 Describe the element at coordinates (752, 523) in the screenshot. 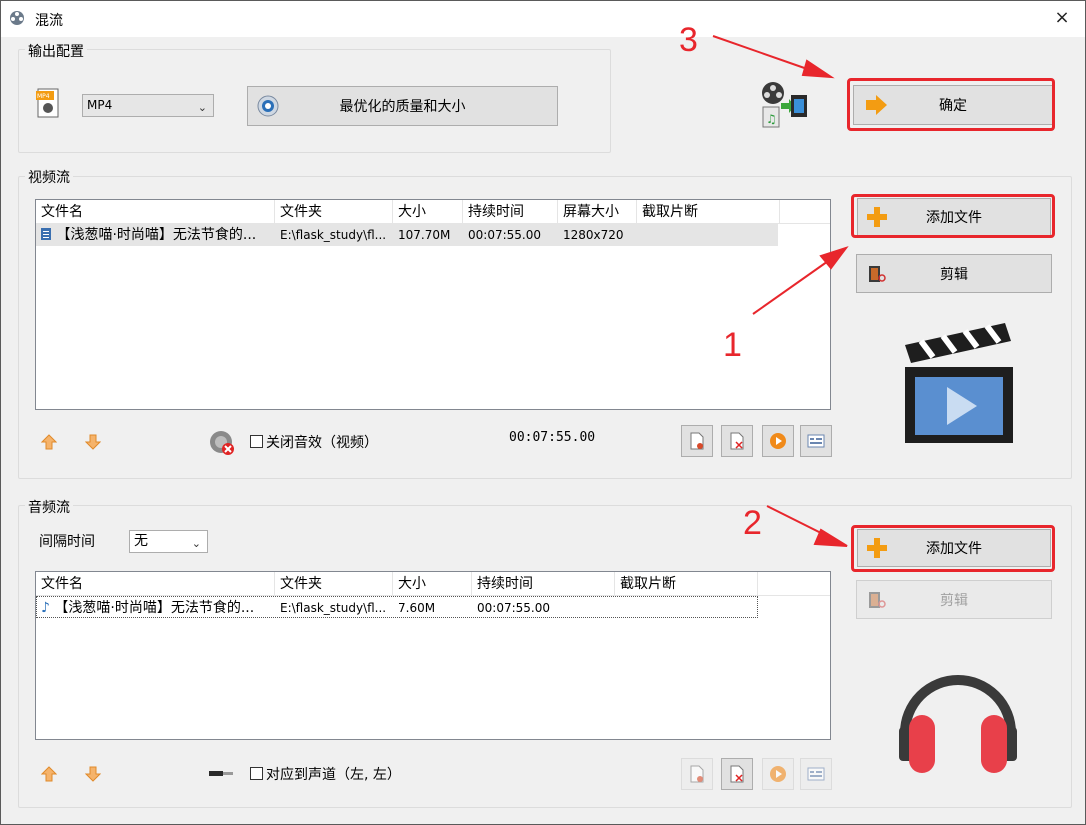

I see `annotation-number-2: 2` at that location.